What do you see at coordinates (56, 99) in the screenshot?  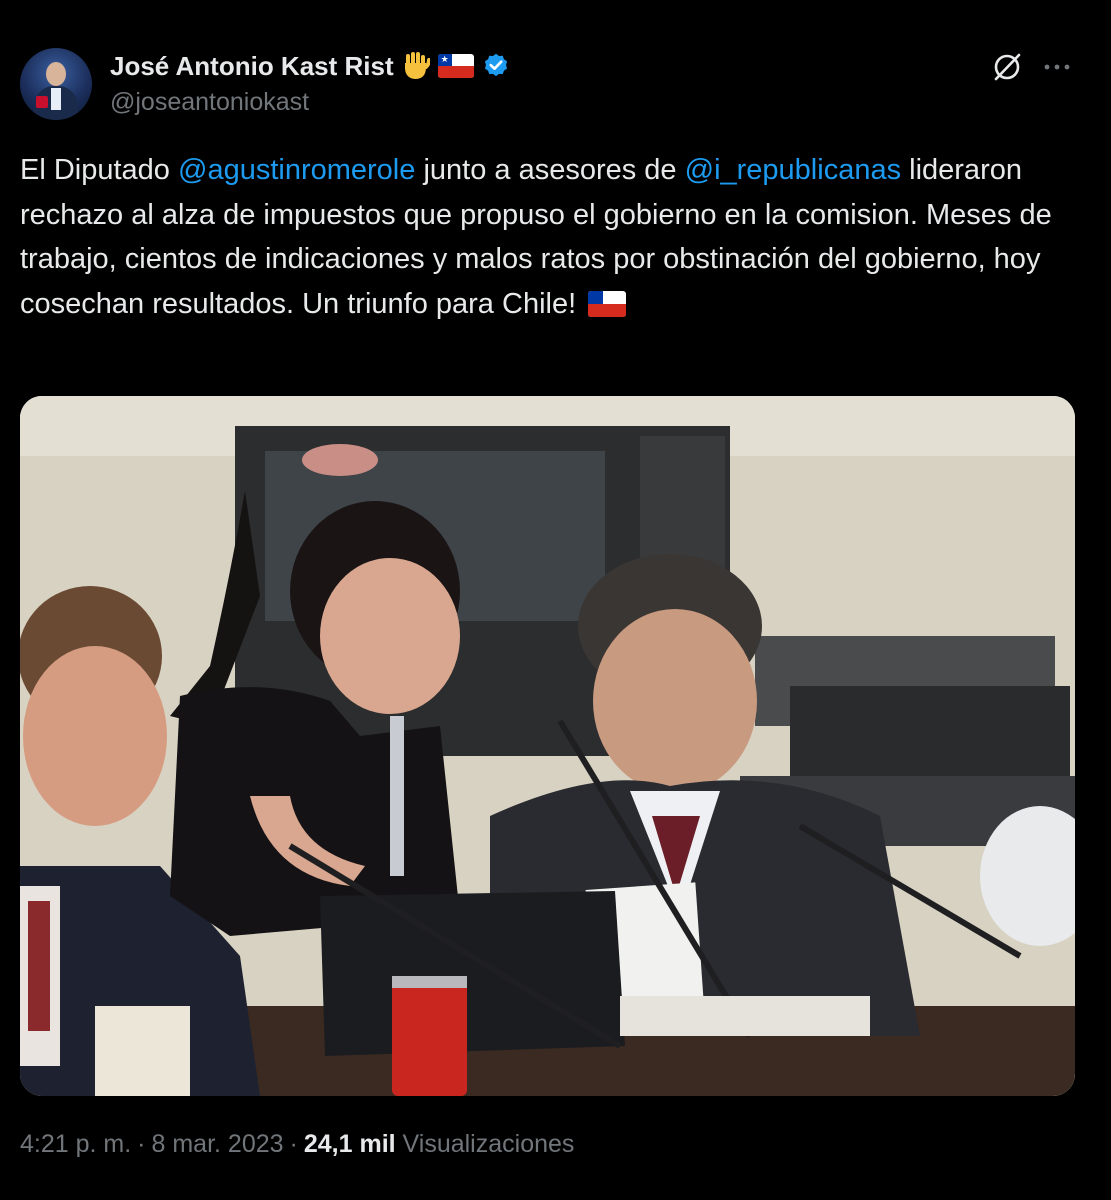 I see `avatar-shirt` at bounding box center [56, 99].